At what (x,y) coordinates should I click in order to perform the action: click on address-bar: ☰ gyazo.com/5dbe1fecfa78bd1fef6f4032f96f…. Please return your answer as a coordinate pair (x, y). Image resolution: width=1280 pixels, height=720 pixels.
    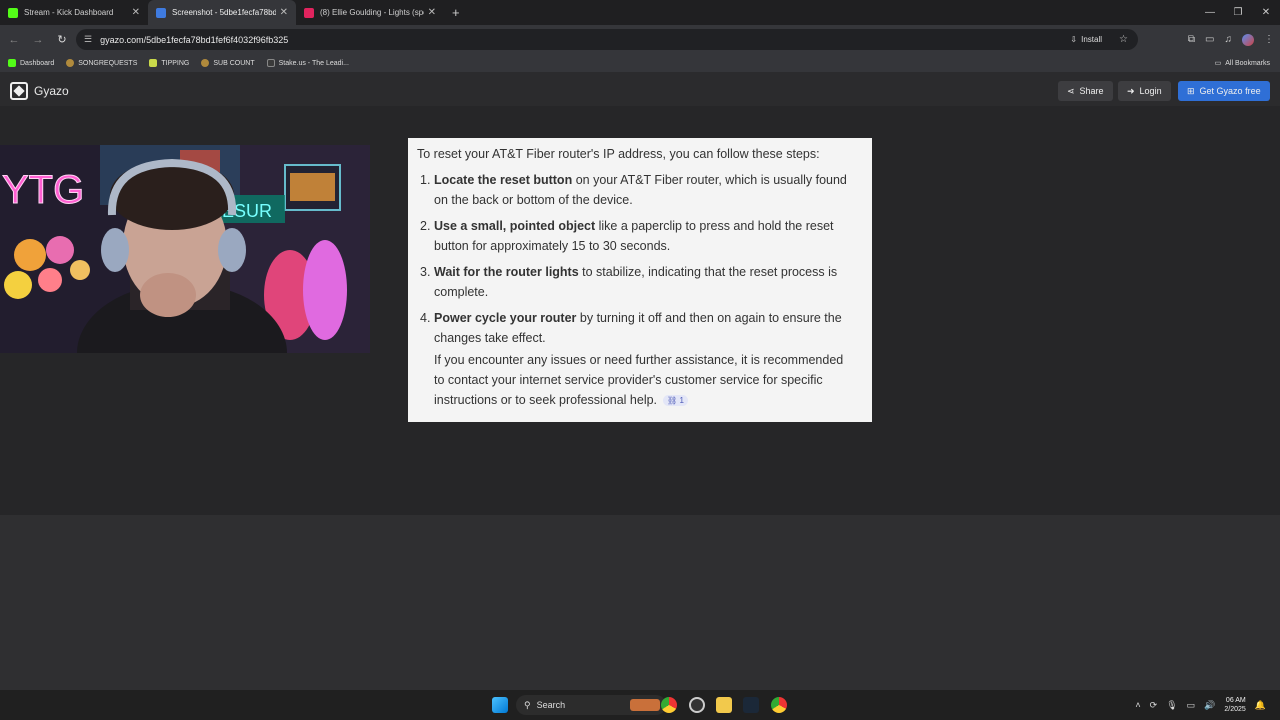
    Looking at the image, I should click on (607, 39).